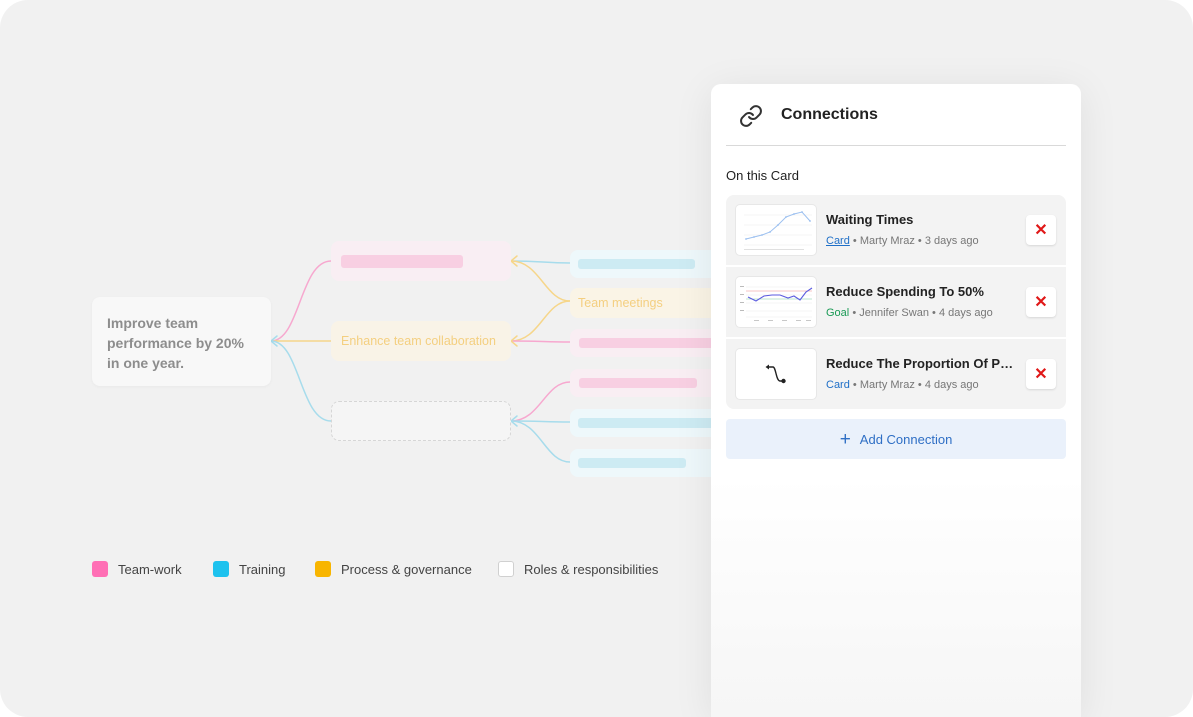 The height and width of the screenshot is (717, 1193). What do you see at coordinates (751, 116) in the screenshot?
I see `link-icon` at bounding box center [751, 116].